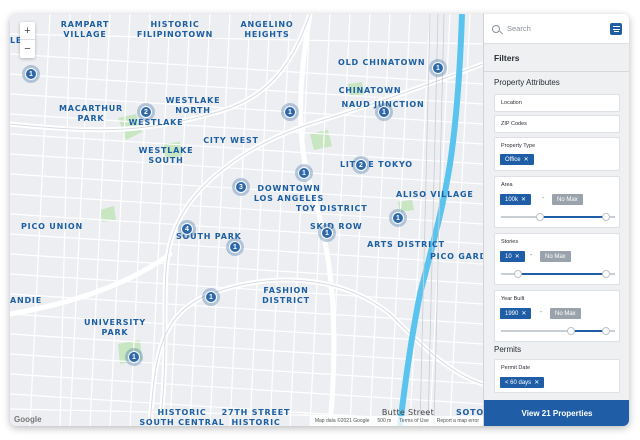 This screenshot has height=440, width=640. What do you see at coordinates (558, 217) in the screenshot?
I see `area-slider` at bounding box center [558, 217].